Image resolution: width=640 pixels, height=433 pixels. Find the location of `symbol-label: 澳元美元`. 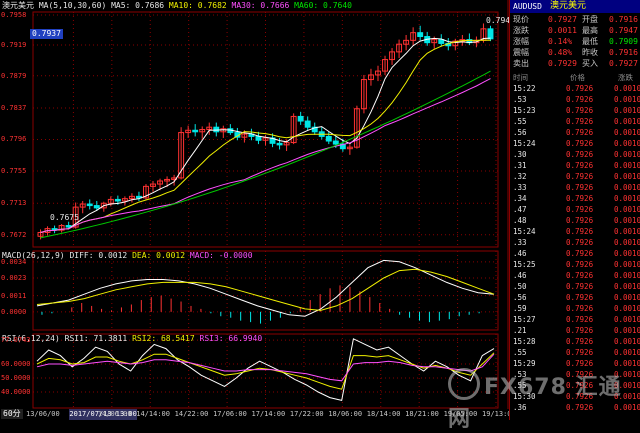

symbol-label: 澳元美元 is located at coordinates (18, 5).